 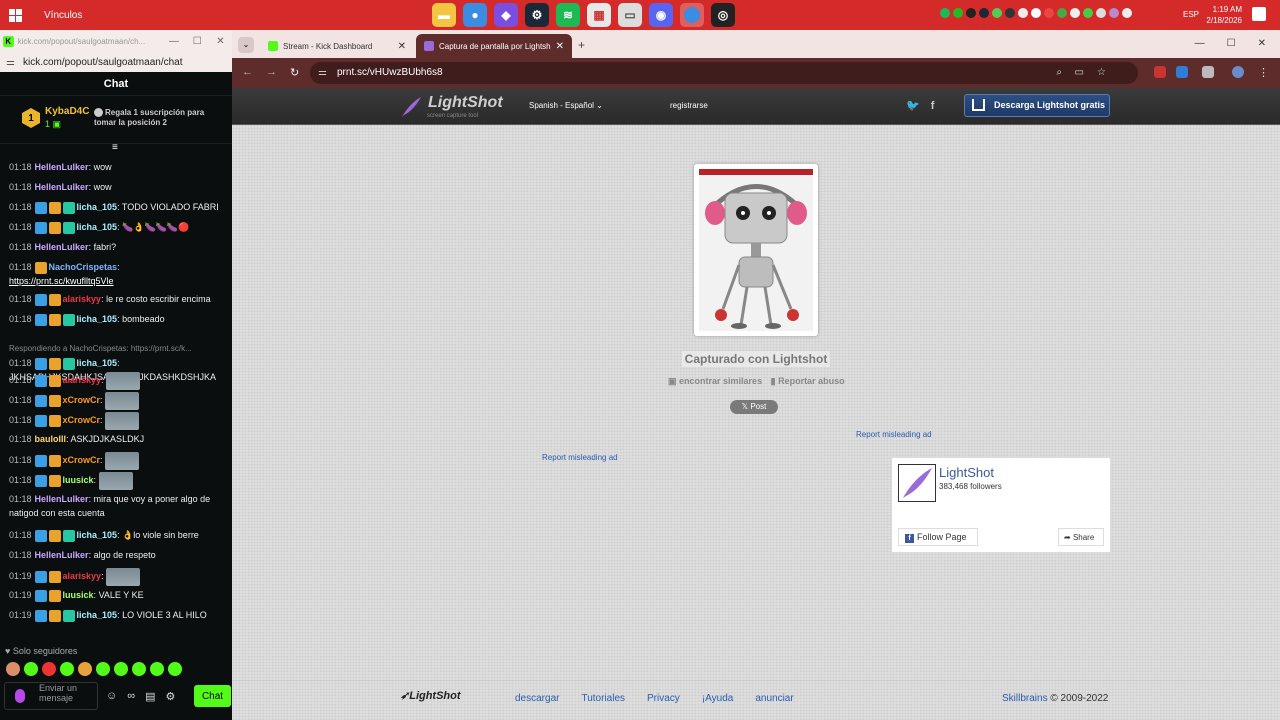 What do you see at coordinates (1263, 72) in the screenshot?
I see `menu-icon: ⋮` at bounding box center [1263, 72].